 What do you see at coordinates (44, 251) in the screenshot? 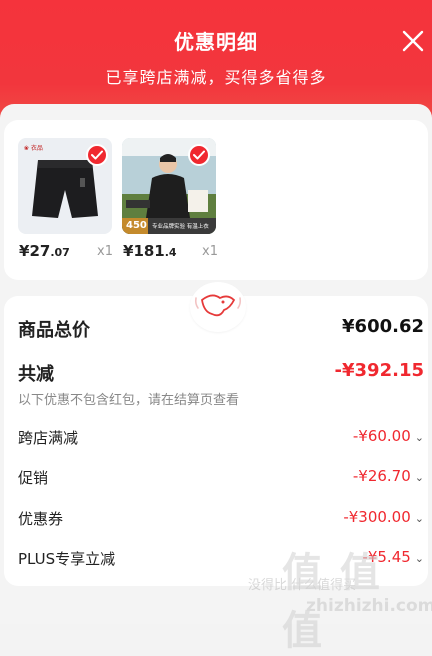
I see `product-price: ¥27.07` at bounding box center [44, 251].